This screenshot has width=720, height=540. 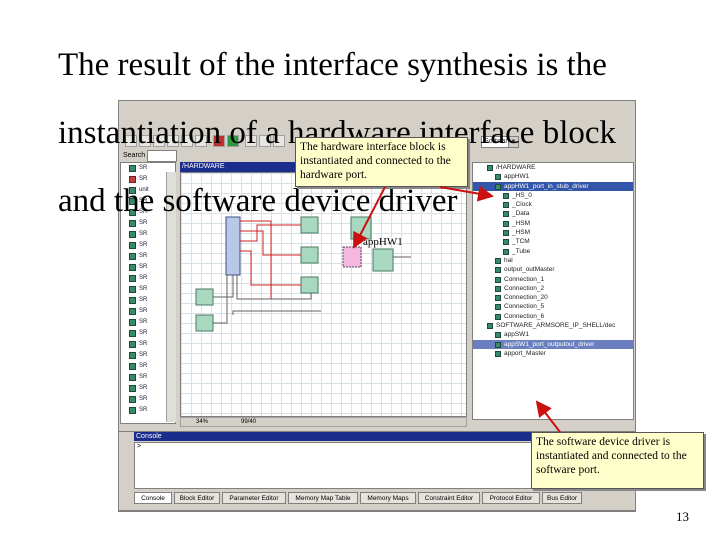 What do you see at coordinates (388, 498) in the screenshot?
I see `console-tab: Memory Maps` at bounding box center [388, 498].